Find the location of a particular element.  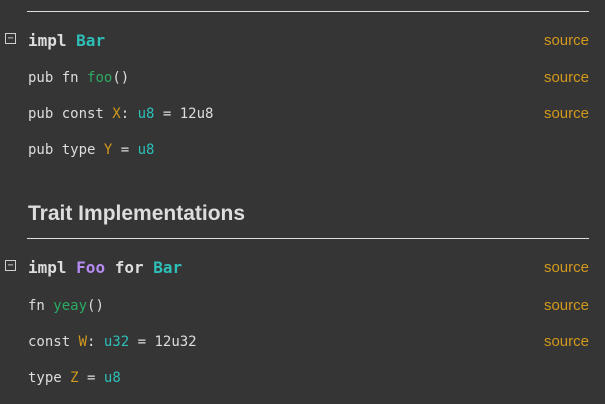

method-foo-signature: pub fn foo() is located at coordinates (78, 78).